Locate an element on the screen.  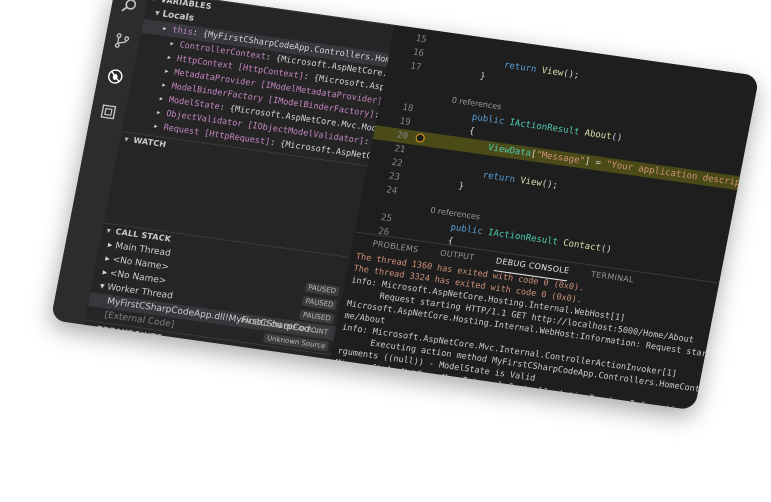
watch-header-label: WATCH is located at coordinates (150, 142).